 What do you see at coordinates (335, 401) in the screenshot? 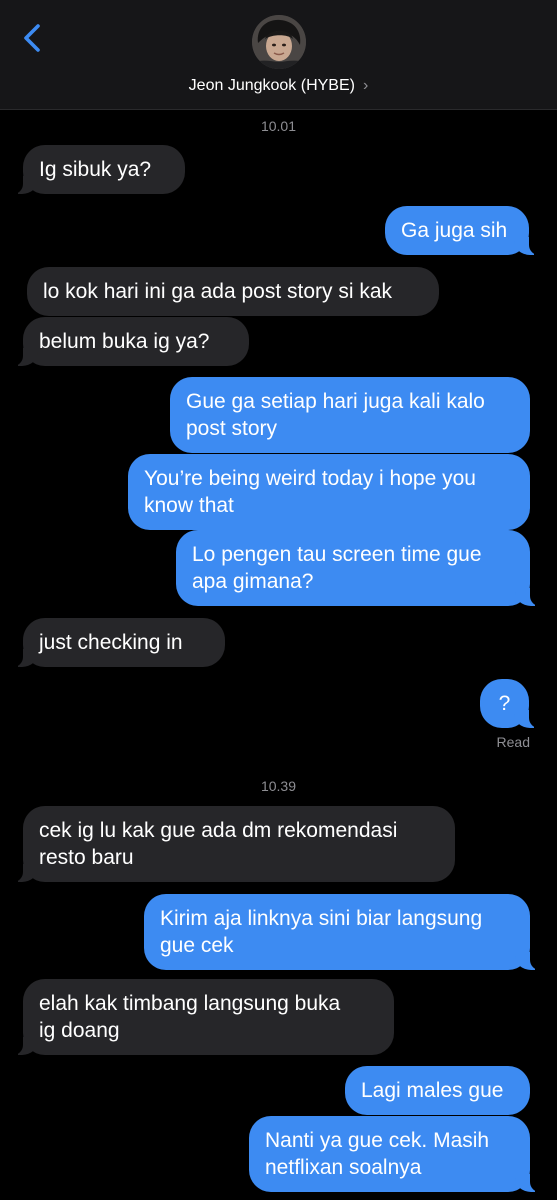
I see `message-text-line: Gue ga setiap hari juga kali kalo` at bounding box center [335, 401].